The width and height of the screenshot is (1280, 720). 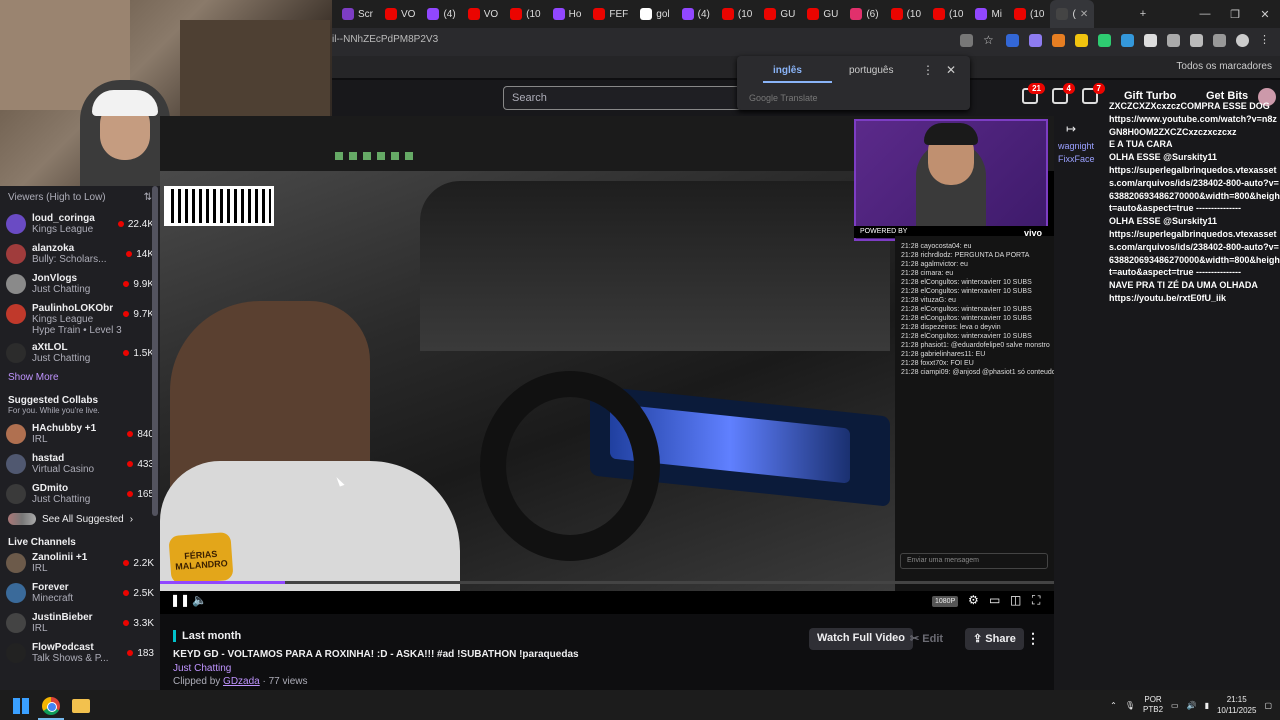 I want to click on browser-tab: gol, so click(x=654, y=14).